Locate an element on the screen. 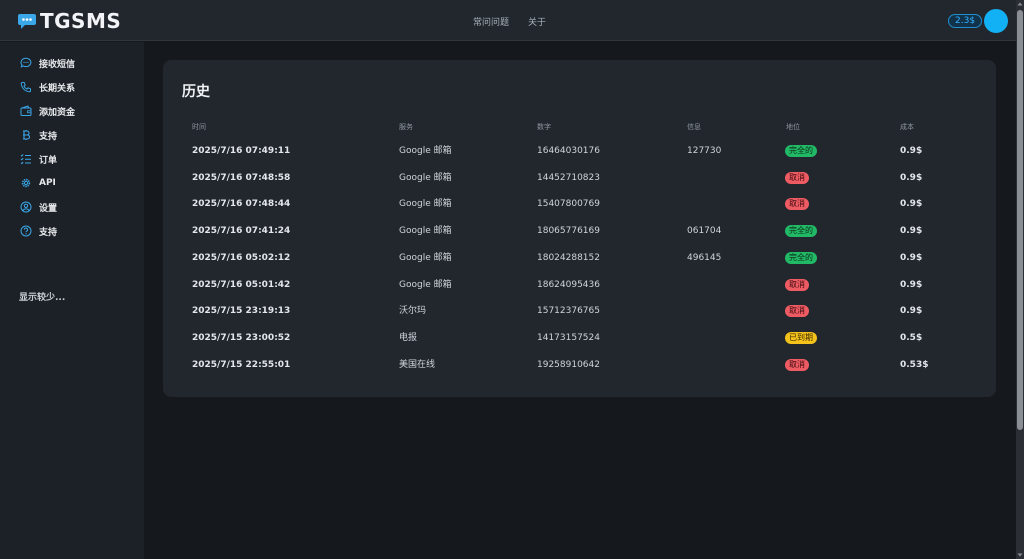  nav-faq-link: 常问问题 is located at coordinates (491, 21).